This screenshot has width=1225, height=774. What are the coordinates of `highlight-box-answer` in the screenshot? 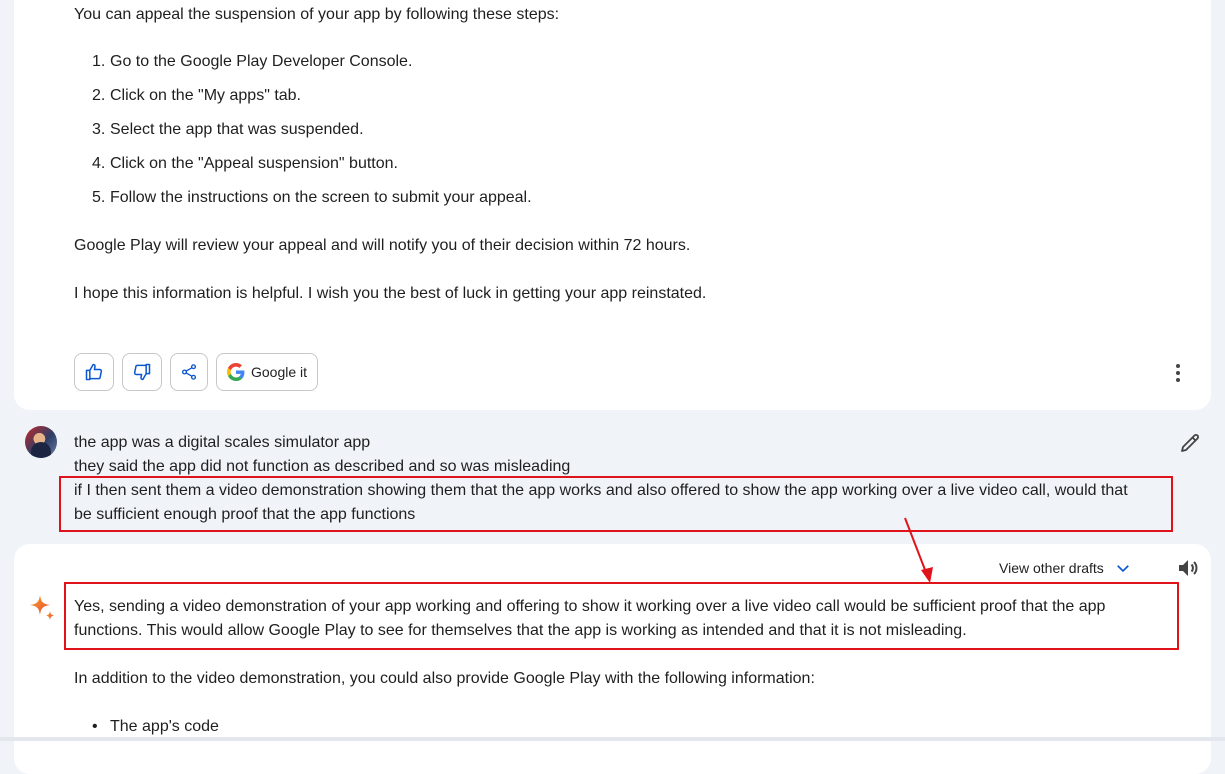 It's located at (621, 616).